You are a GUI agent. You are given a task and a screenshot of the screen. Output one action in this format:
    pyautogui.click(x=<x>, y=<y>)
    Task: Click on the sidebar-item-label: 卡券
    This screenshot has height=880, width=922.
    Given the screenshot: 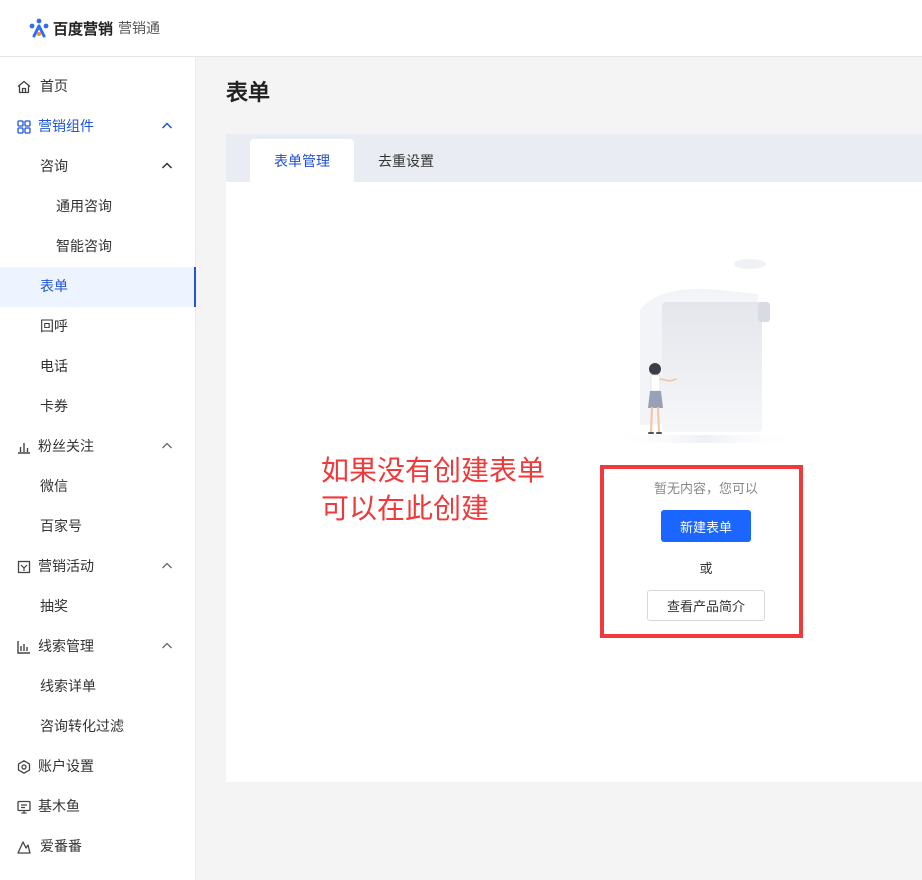 What is the action you would take?
    pyautogui.click(x=54, y=407)
    